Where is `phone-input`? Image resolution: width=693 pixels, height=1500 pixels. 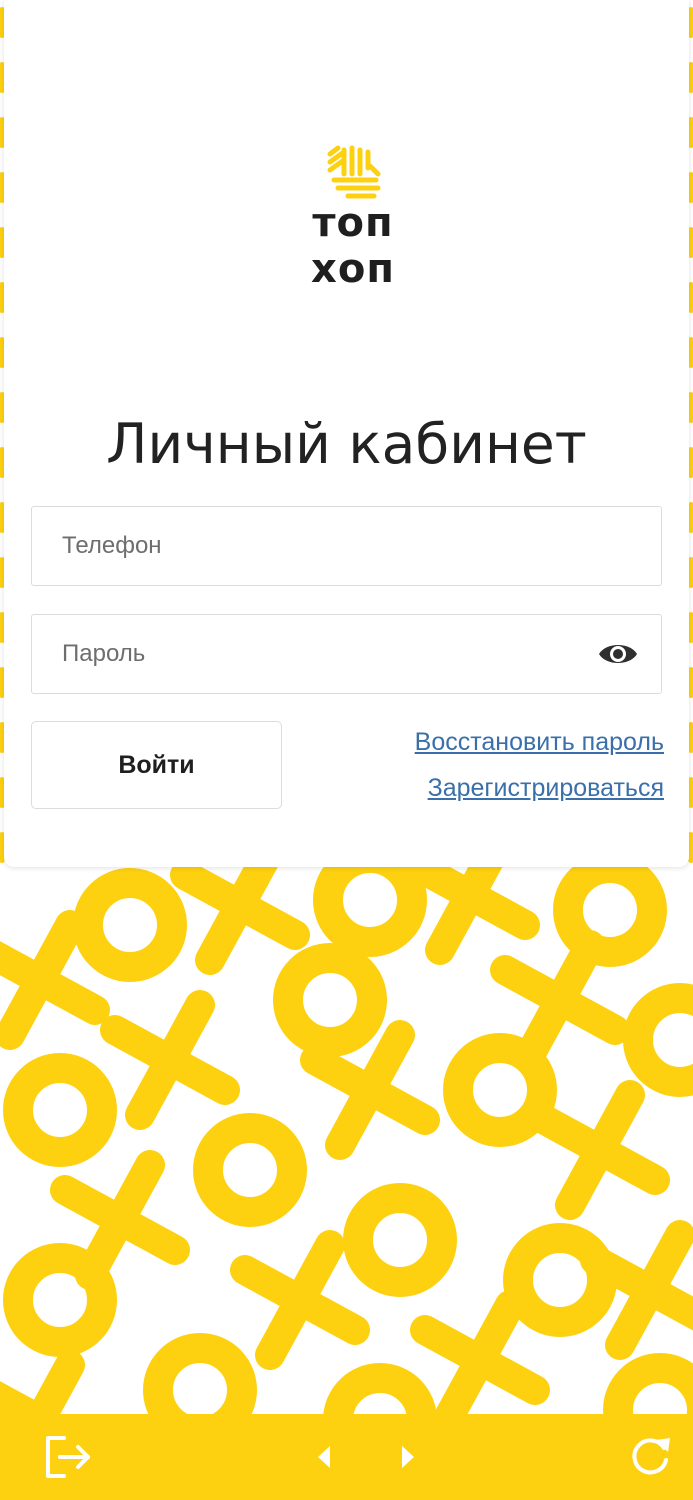
phone-input is located at coordinates (346, 546).